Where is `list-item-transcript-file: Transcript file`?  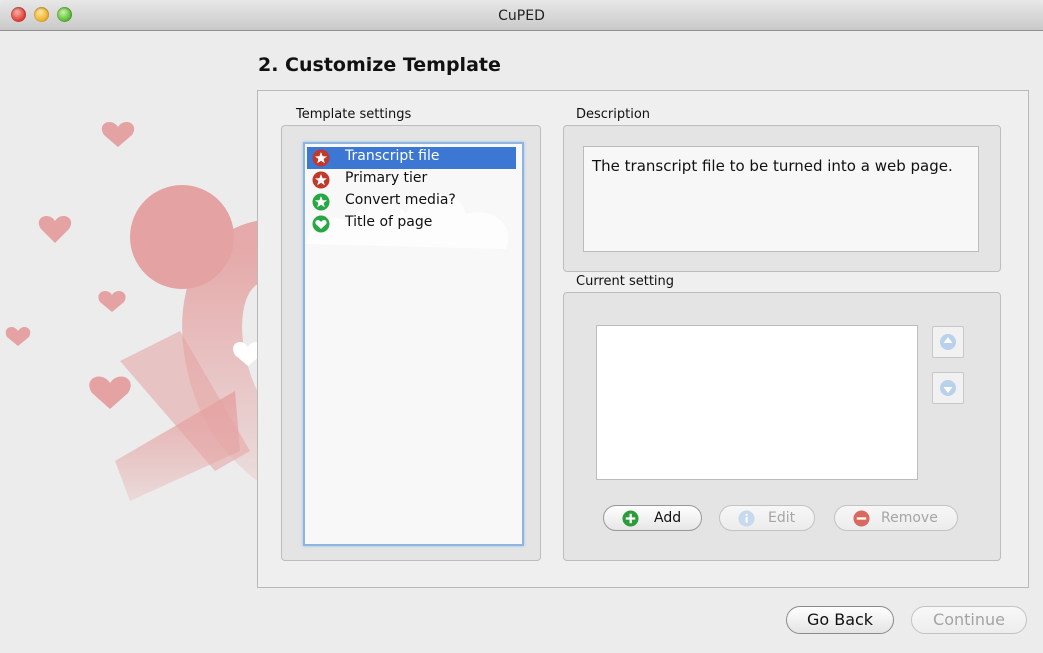 list-item-transcript-file: Transcript file is located at coordinates (411, 158).